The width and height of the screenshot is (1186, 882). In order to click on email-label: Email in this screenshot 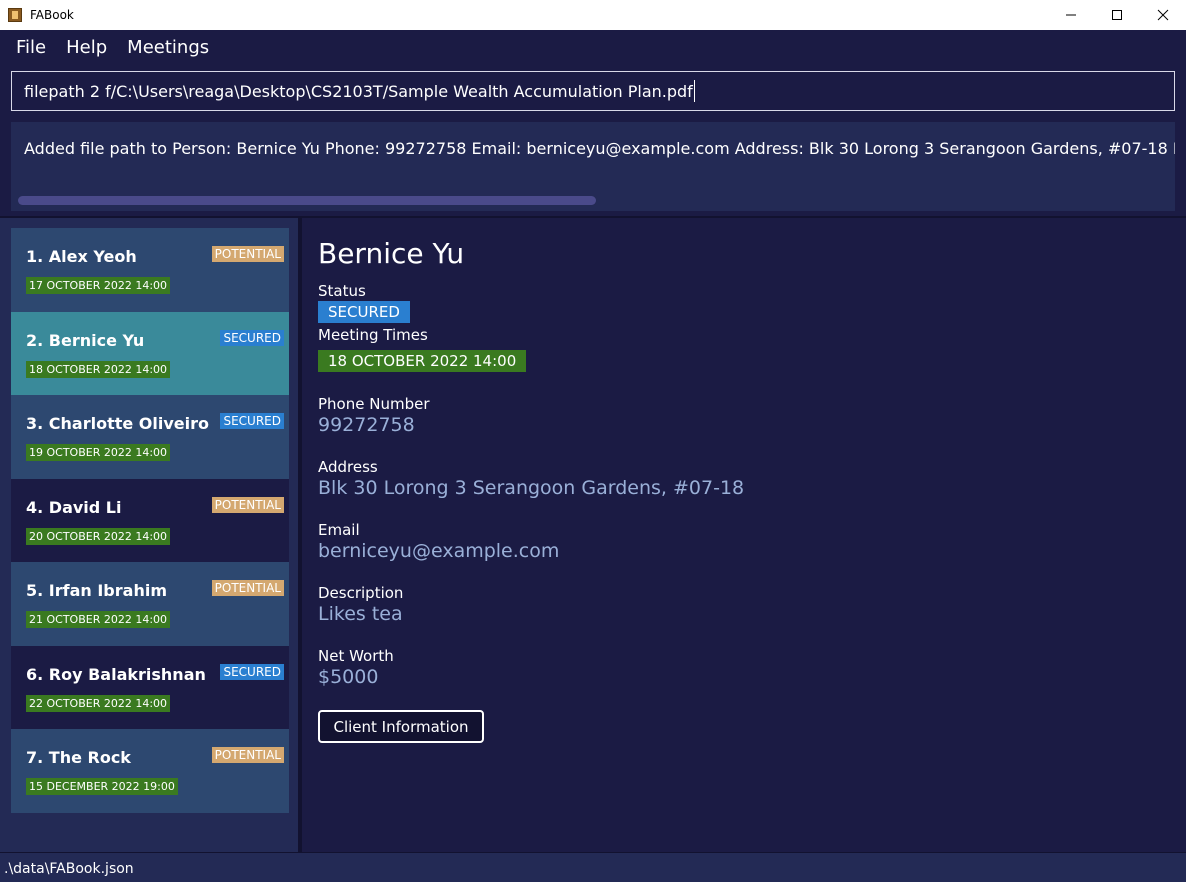, I will do `click(339, 530)`.